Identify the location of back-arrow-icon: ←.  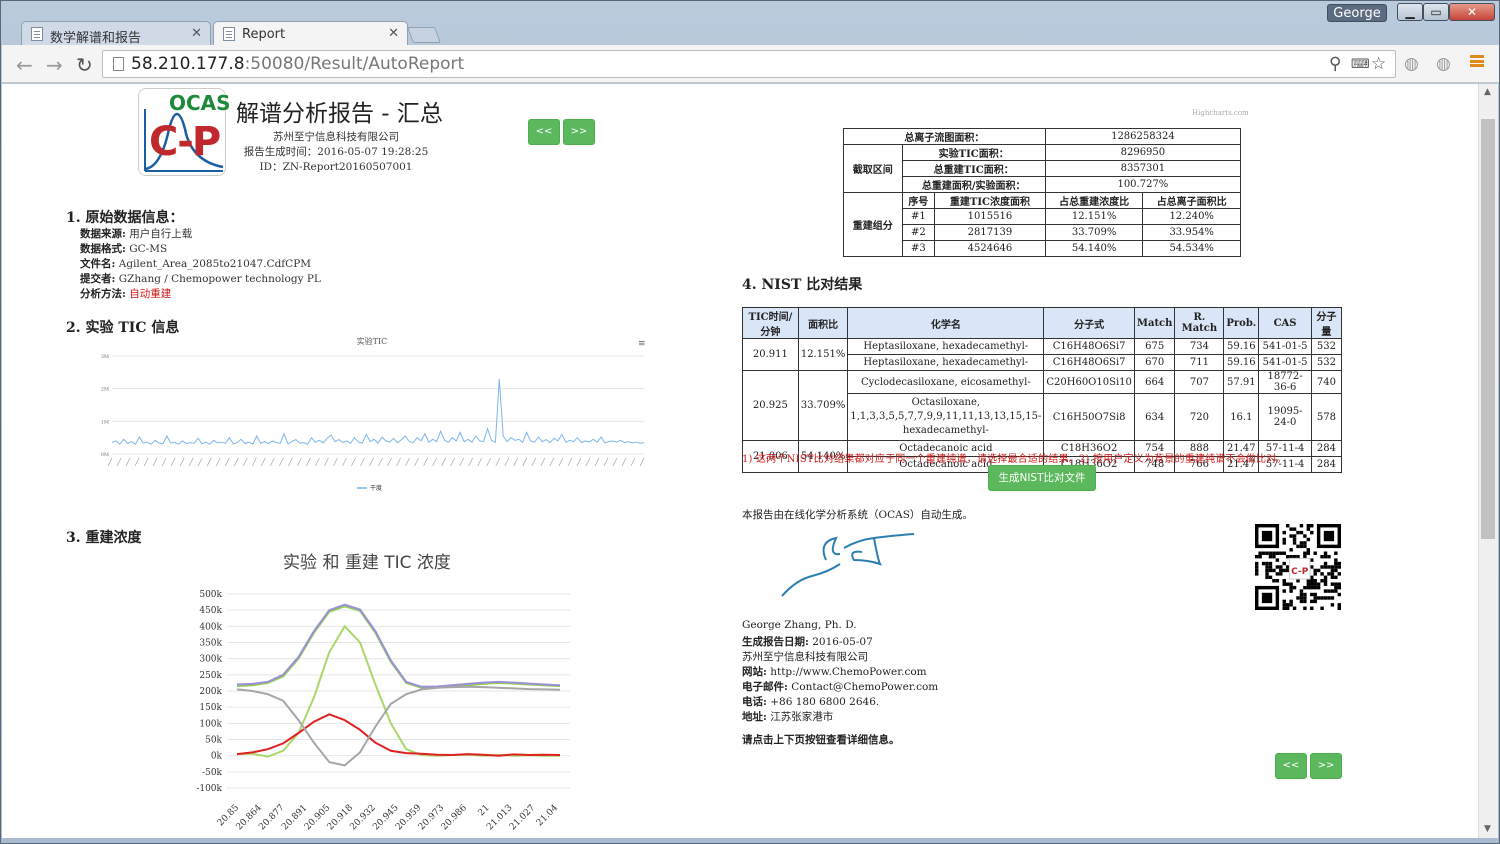
(24, 65).